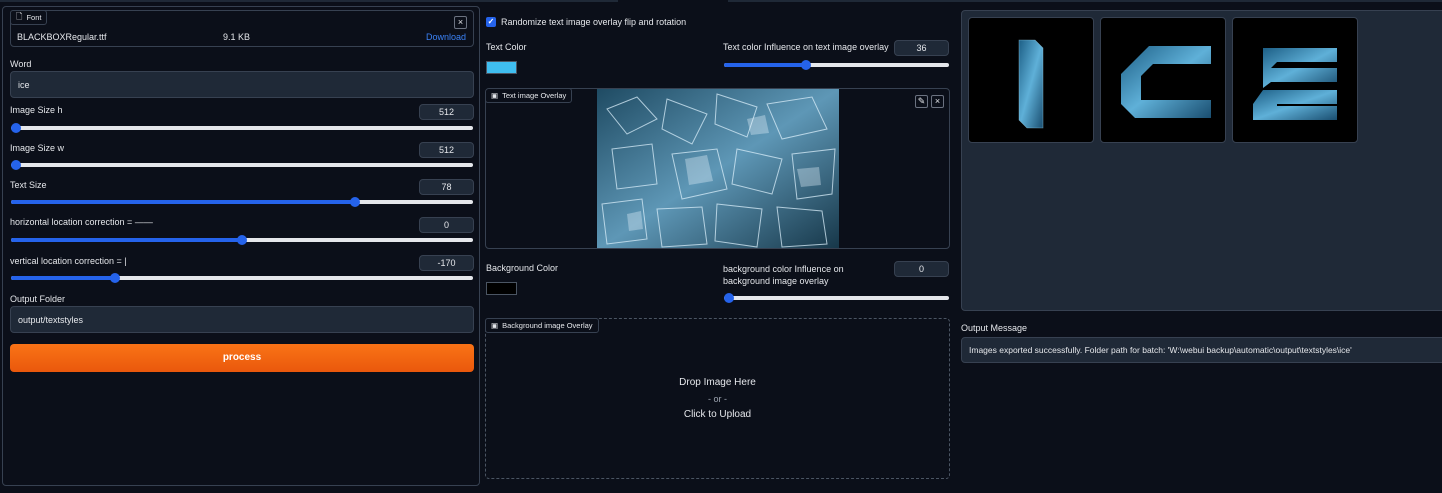  Describe the element at coordinates (1295, 80) in the screenshot. I see `gallery-thumb-e` at that location.